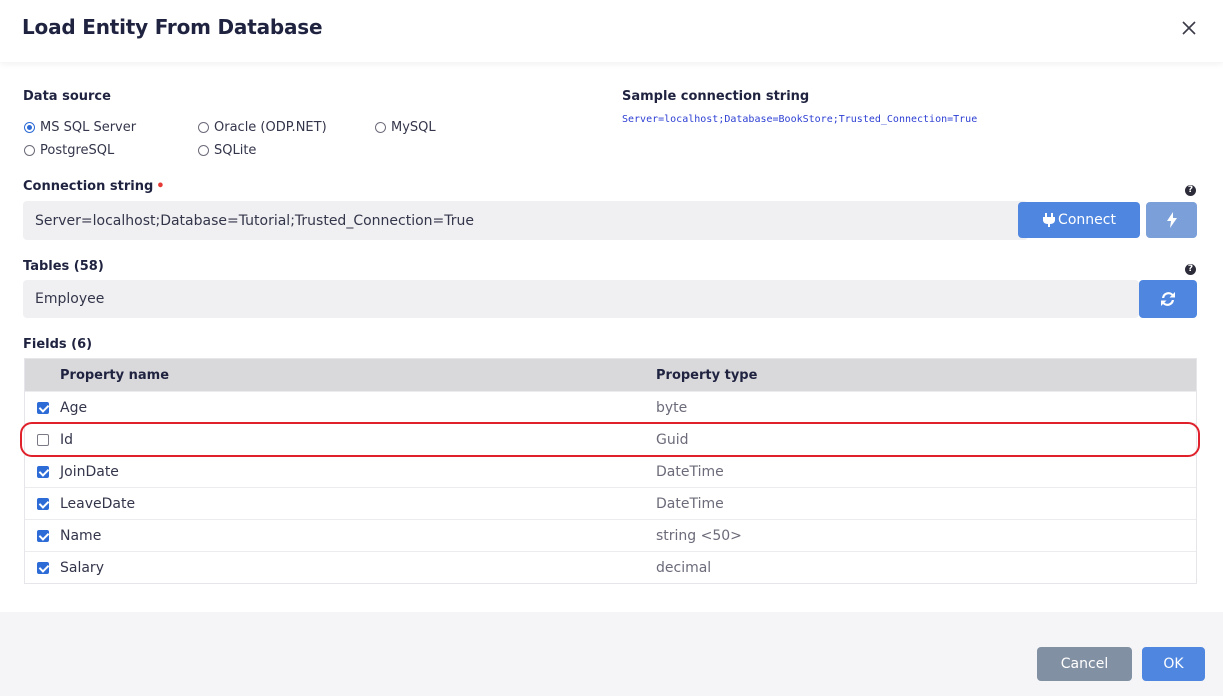 The height and width of the screenshot is (696, 1223). What do you see at coordinates (88, 127) in the screenshot?
I see `radio-label: MS SQL Server` at bounding box center [88, 127].